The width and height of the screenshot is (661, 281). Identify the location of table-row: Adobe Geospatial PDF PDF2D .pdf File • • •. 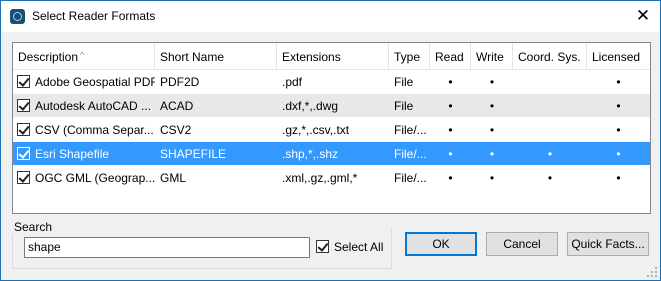
(331, 81).